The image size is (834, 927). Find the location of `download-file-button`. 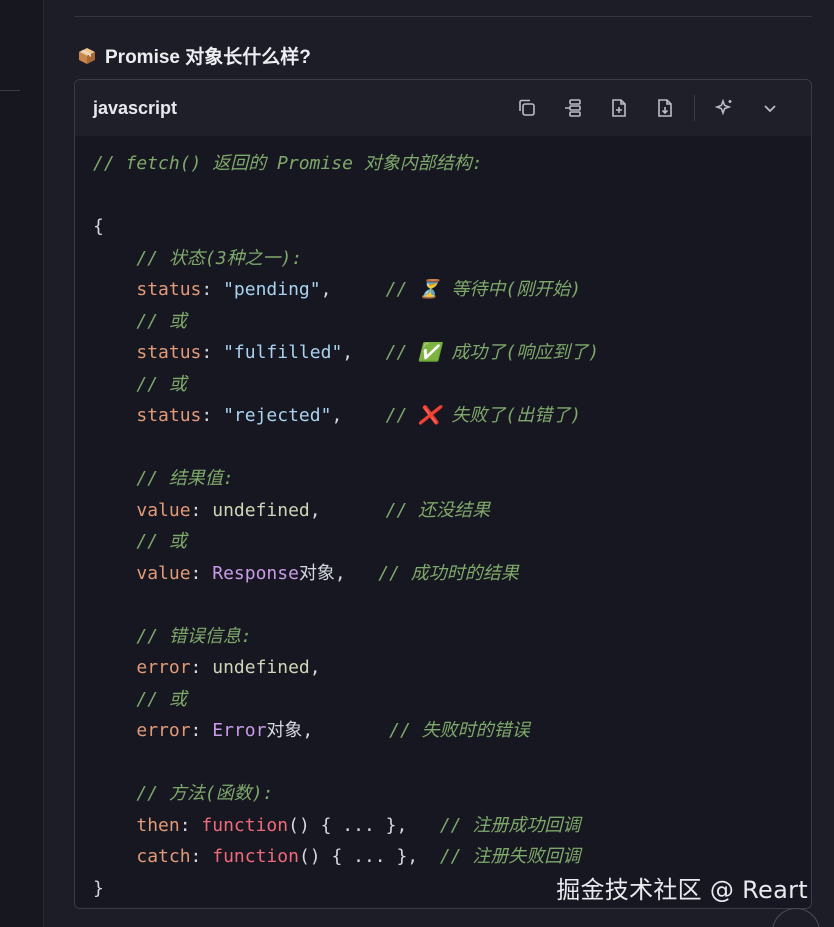

download-file-button is located at coordinates (665, 108).